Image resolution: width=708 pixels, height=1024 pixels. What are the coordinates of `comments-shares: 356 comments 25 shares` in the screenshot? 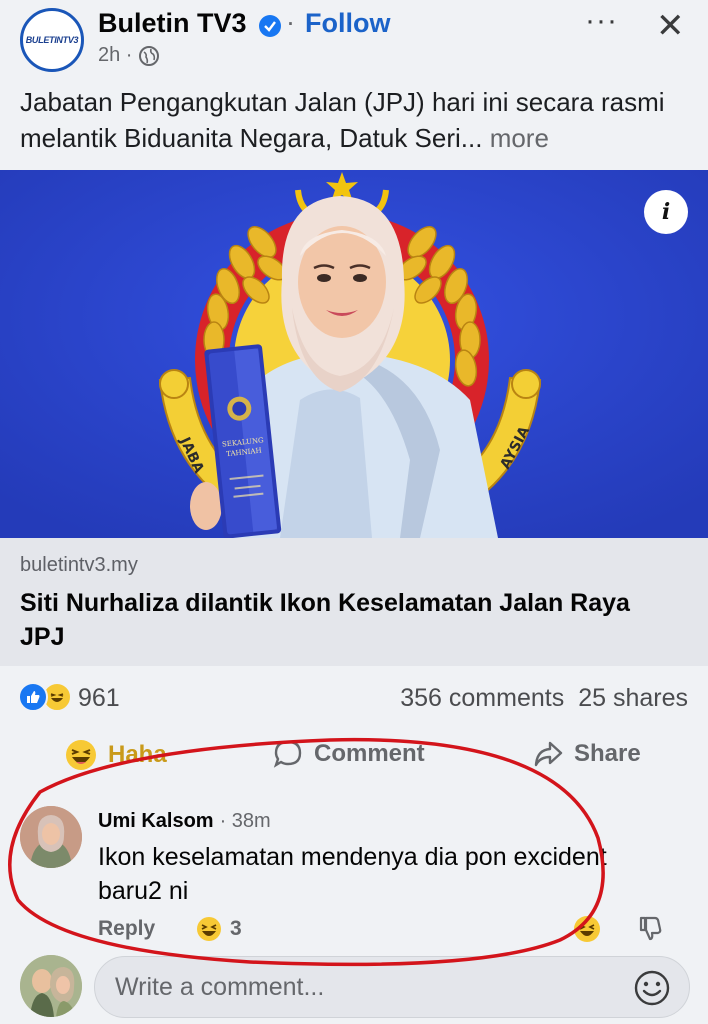 It's located at (544, 698).